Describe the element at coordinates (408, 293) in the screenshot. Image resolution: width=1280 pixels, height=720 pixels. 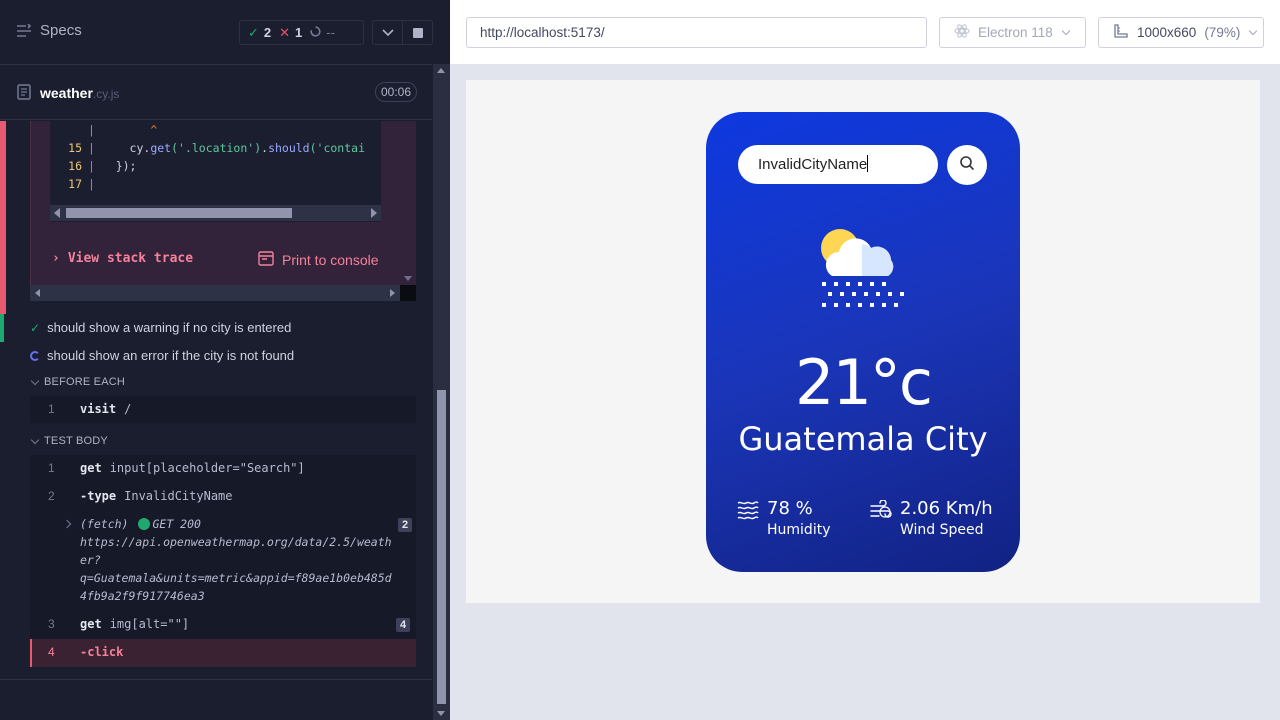
I see `scrollbar-corner` at that location.